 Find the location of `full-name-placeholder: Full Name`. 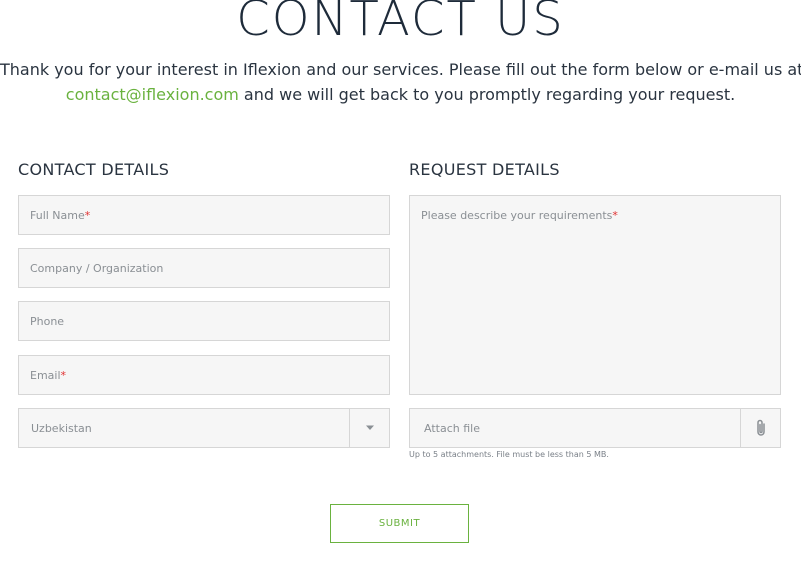

full-name-placeholder: Full Name is located at coordinates (57, 215).